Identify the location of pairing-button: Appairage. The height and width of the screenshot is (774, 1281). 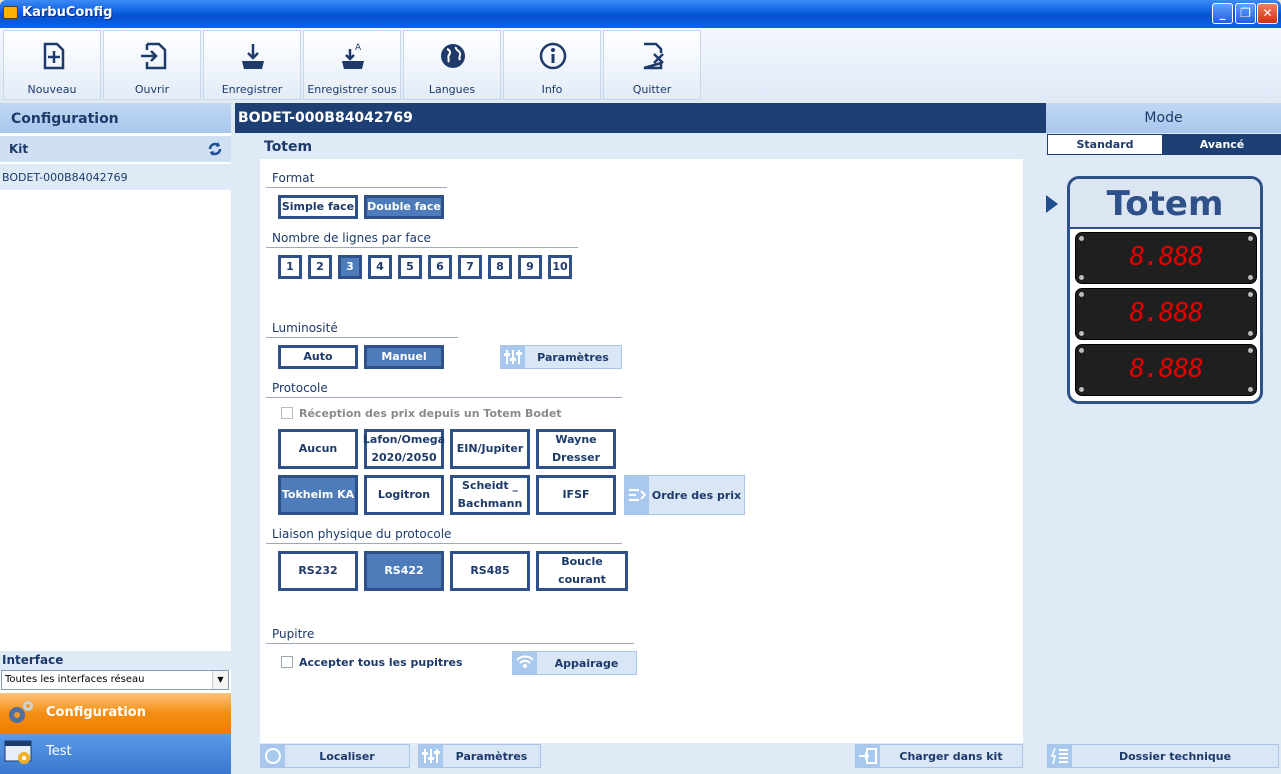
(574, 663).